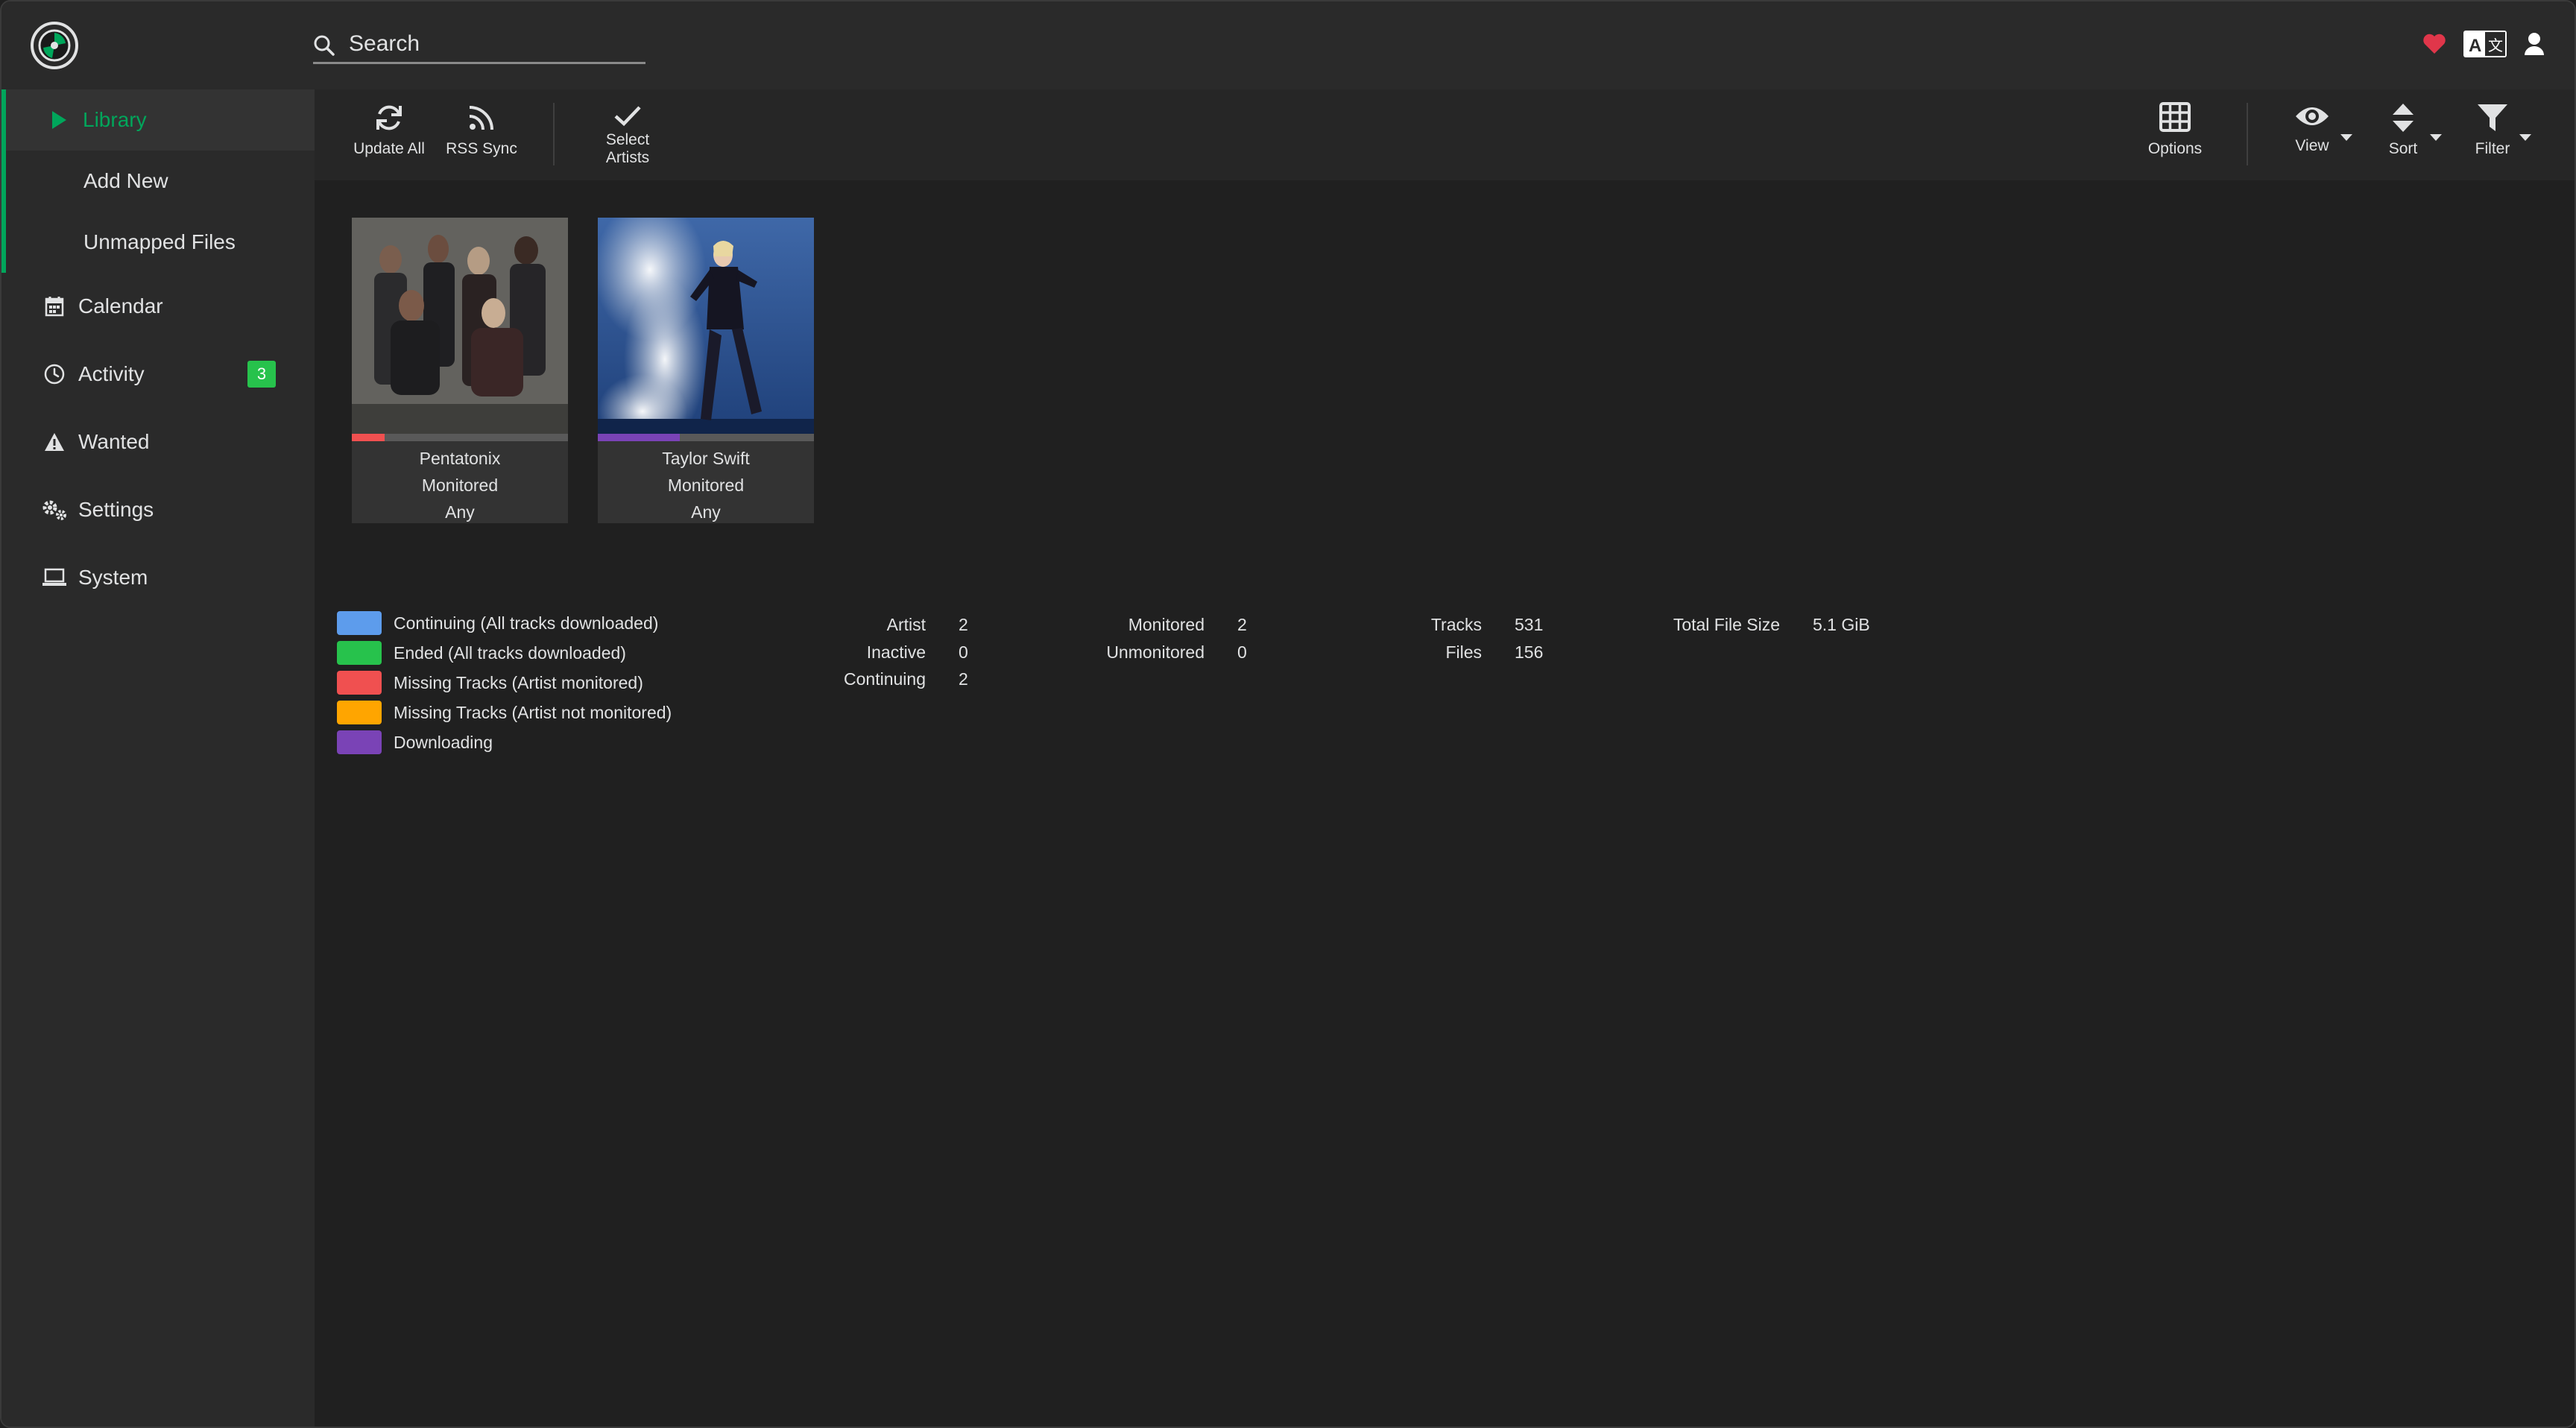 This screenshot has height=1428, width=2576. Describe the element at coordinates (54, 374) in the screenshot. I see `clock-icon` at that location.